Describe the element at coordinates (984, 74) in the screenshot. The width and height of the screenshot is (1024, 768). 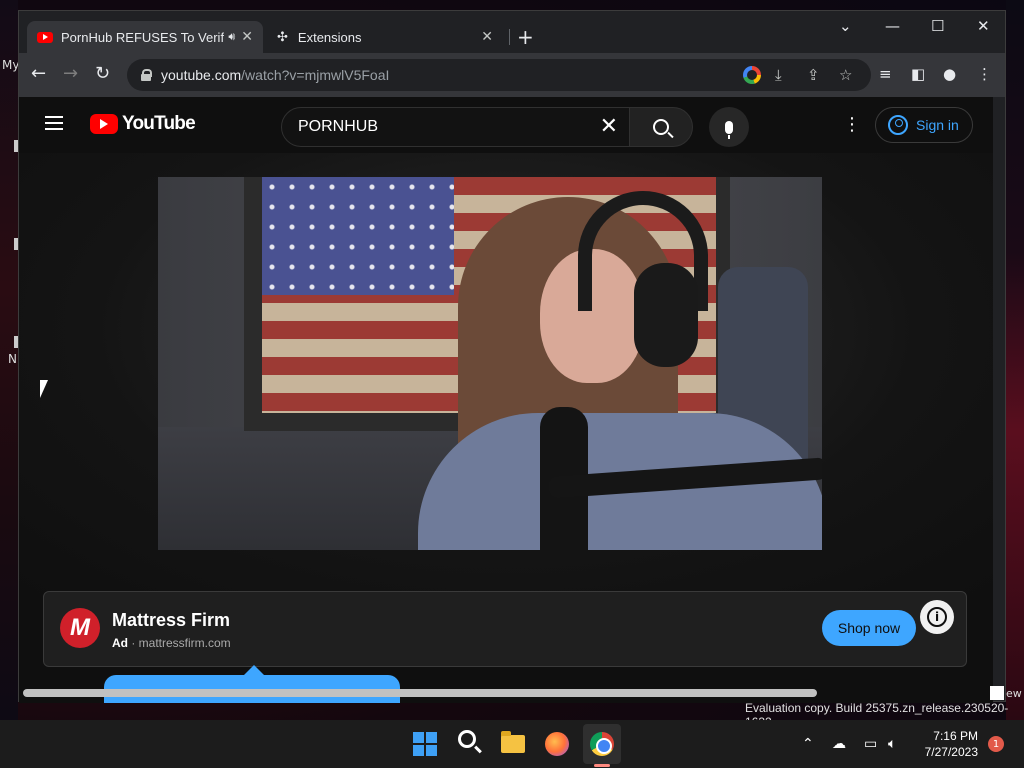
I see `chrome-menu-icon: ⋮` at that location.